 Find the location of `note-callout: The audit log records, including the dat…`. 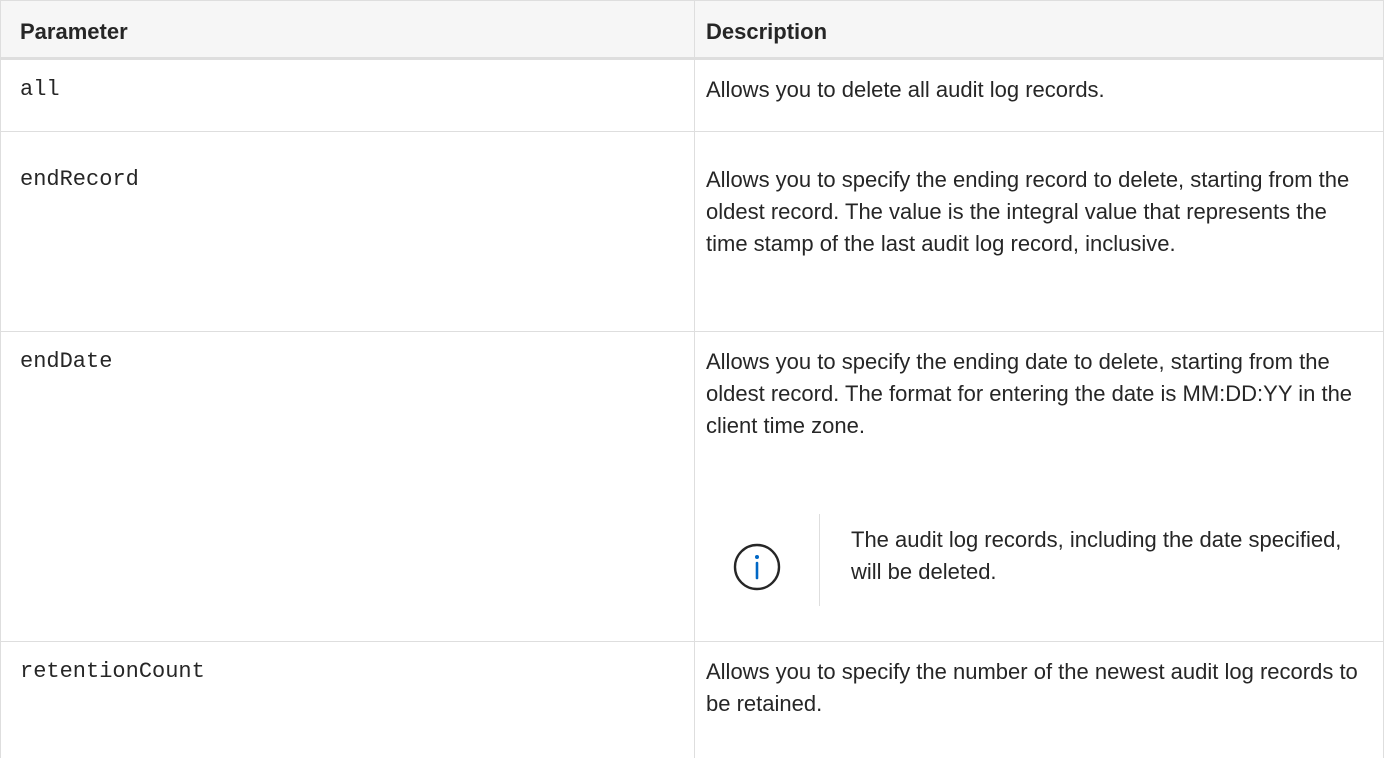

note-callout: The audit log records, including the dat… is located at coordinates (1036, 560).